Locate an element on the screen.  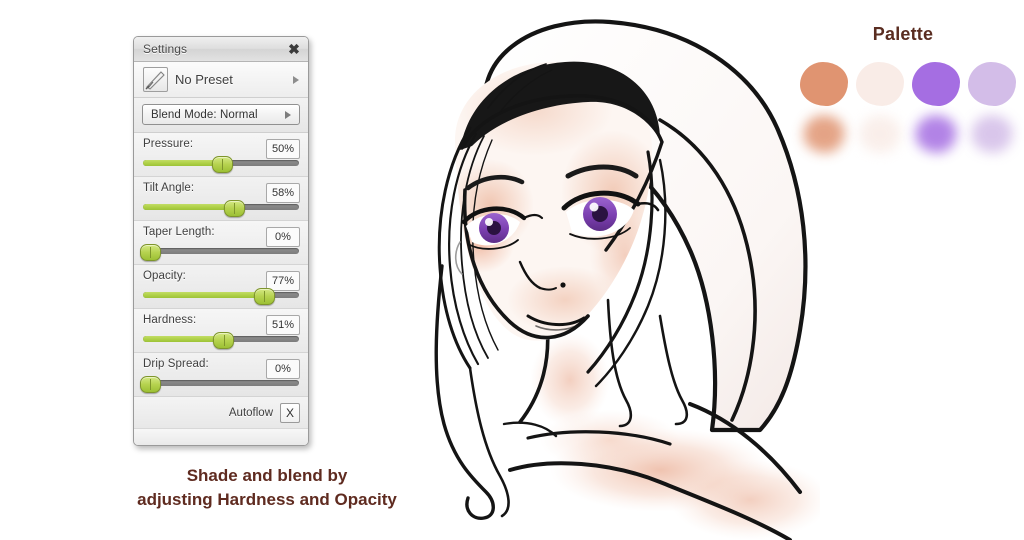
slider-row-taper-length: Taper Length: 0% is located at coordinates (221, 243).